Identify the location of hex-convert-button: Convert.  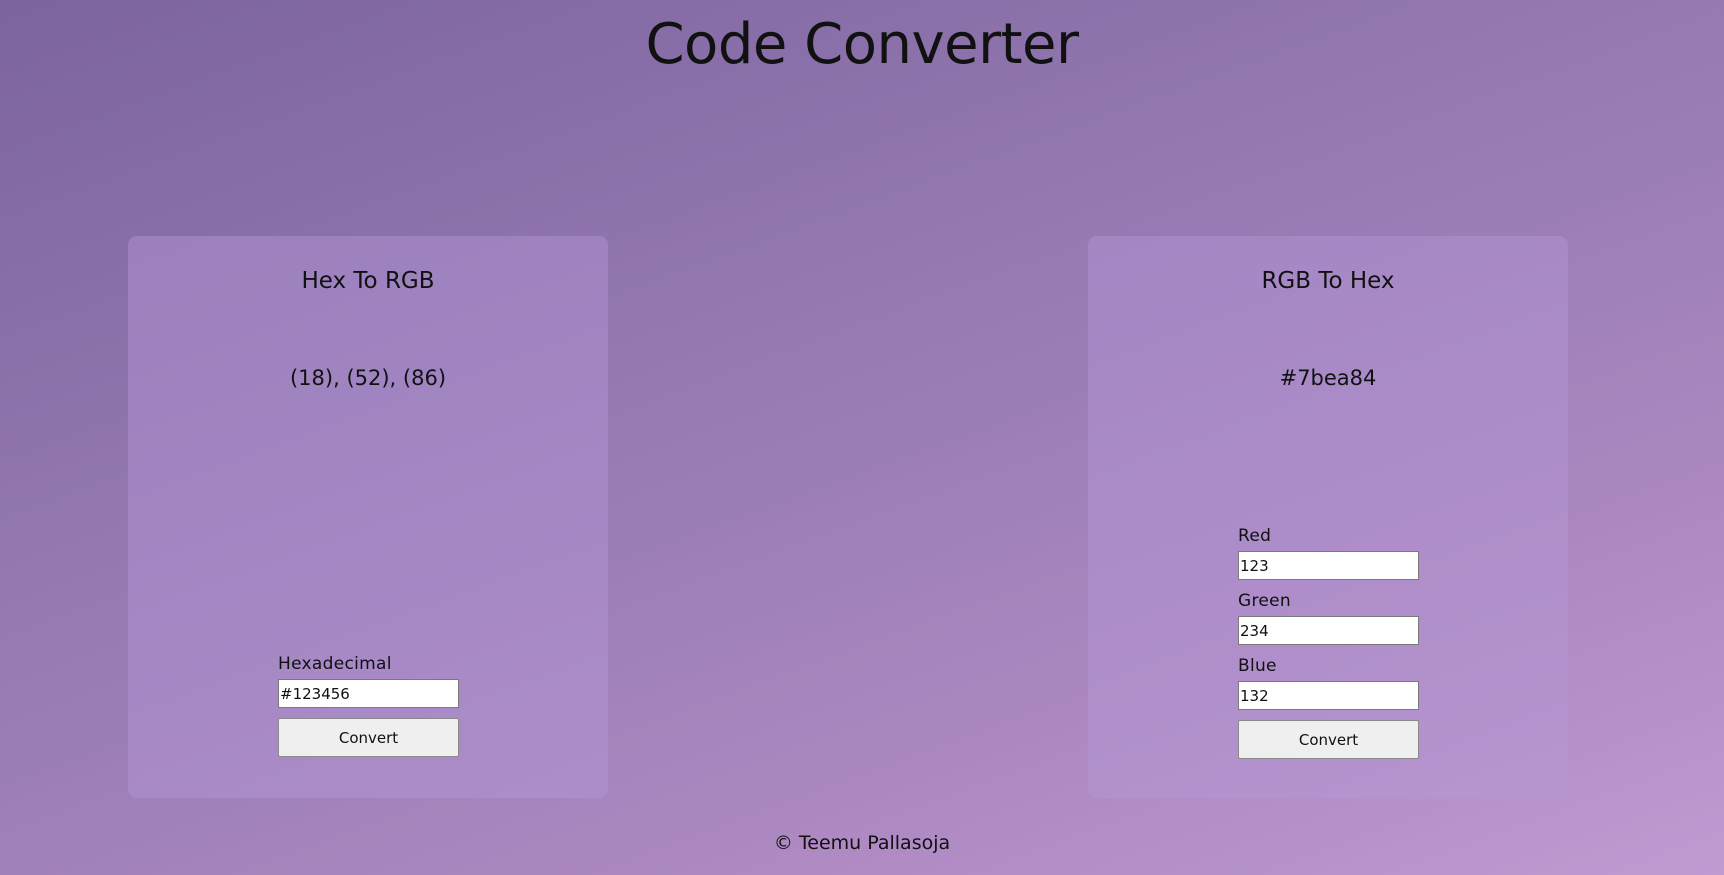
(368, 737).